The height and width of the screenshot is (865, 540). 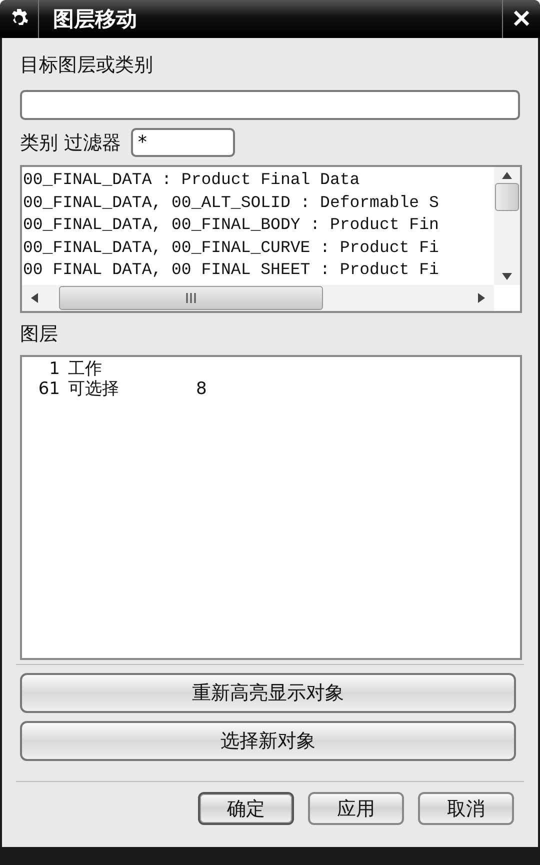 What do you see at coordinates (48, 389) in the screenshot?
I see `layer-number: 61` at bounding box center [48, 389].